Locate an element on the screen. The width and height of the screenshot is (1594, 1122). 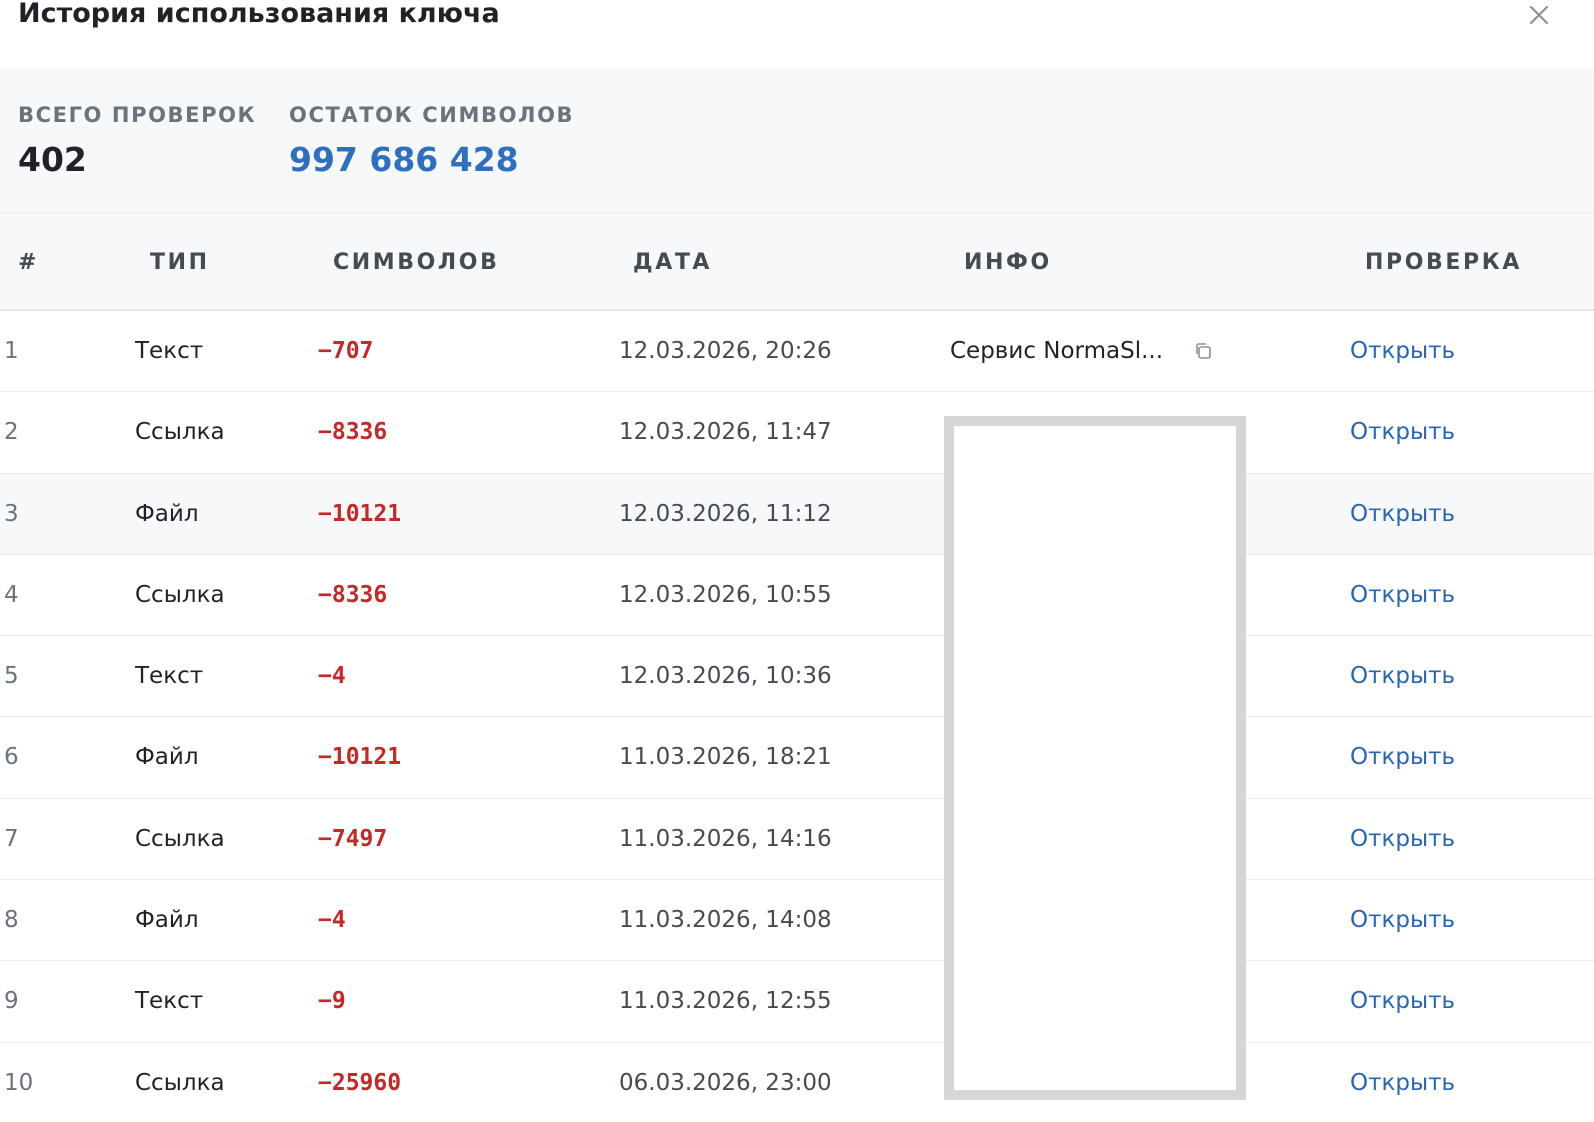
close-icon is located at coordinates (1539, 15).